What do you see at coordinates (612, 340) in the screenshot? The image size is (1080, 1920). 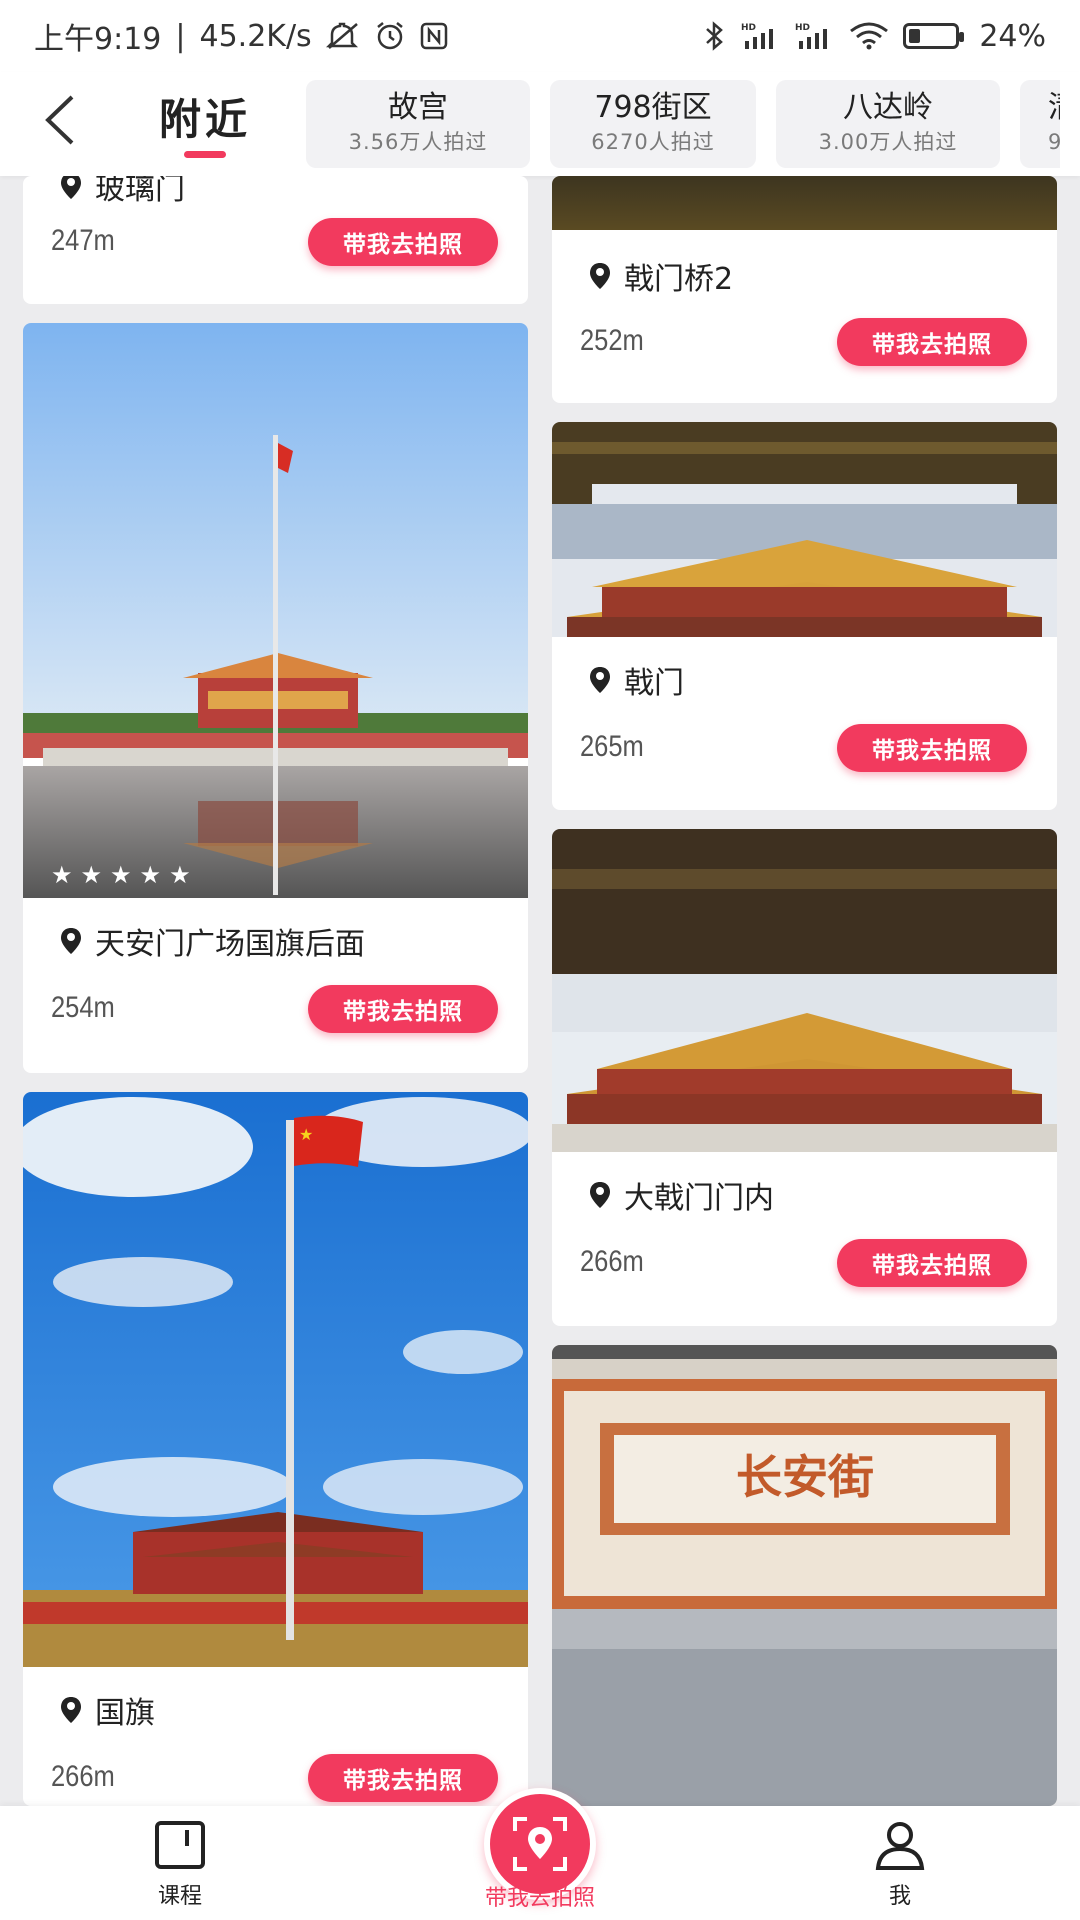 I see `distance: 252m` at bounding box center [612, 340].